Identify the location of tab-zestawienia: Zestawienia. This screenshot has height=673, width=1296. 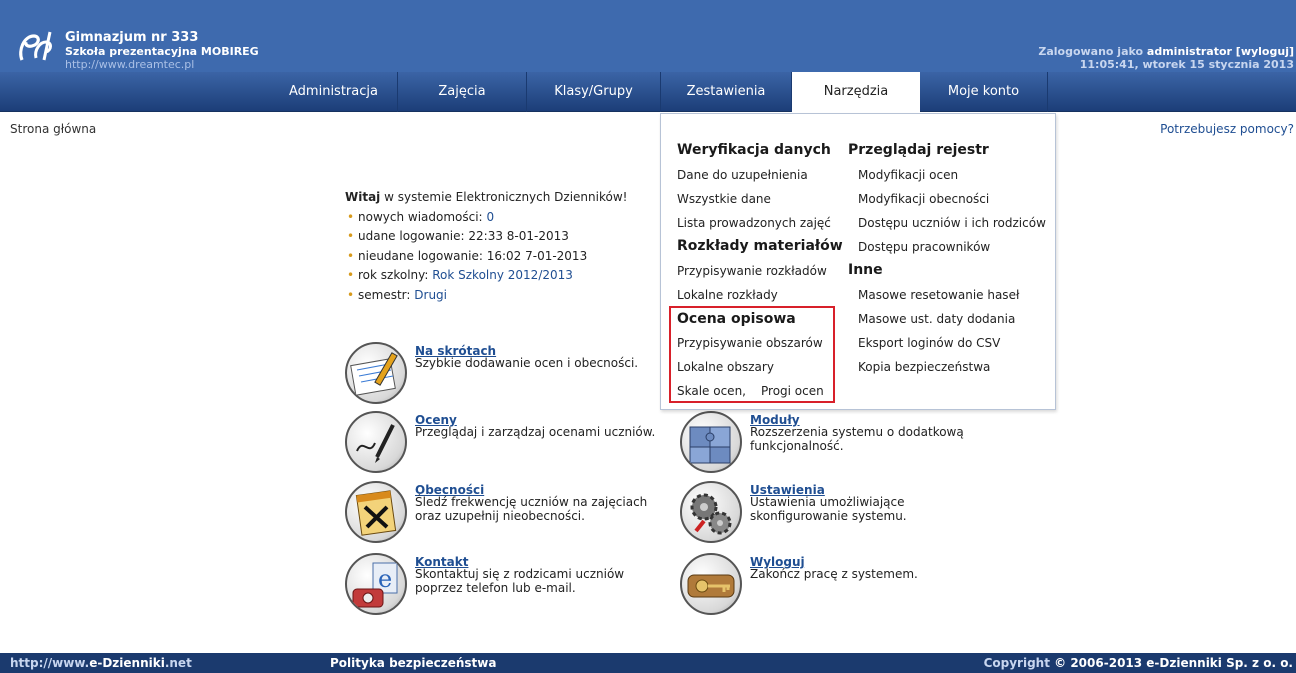
(726, 92).